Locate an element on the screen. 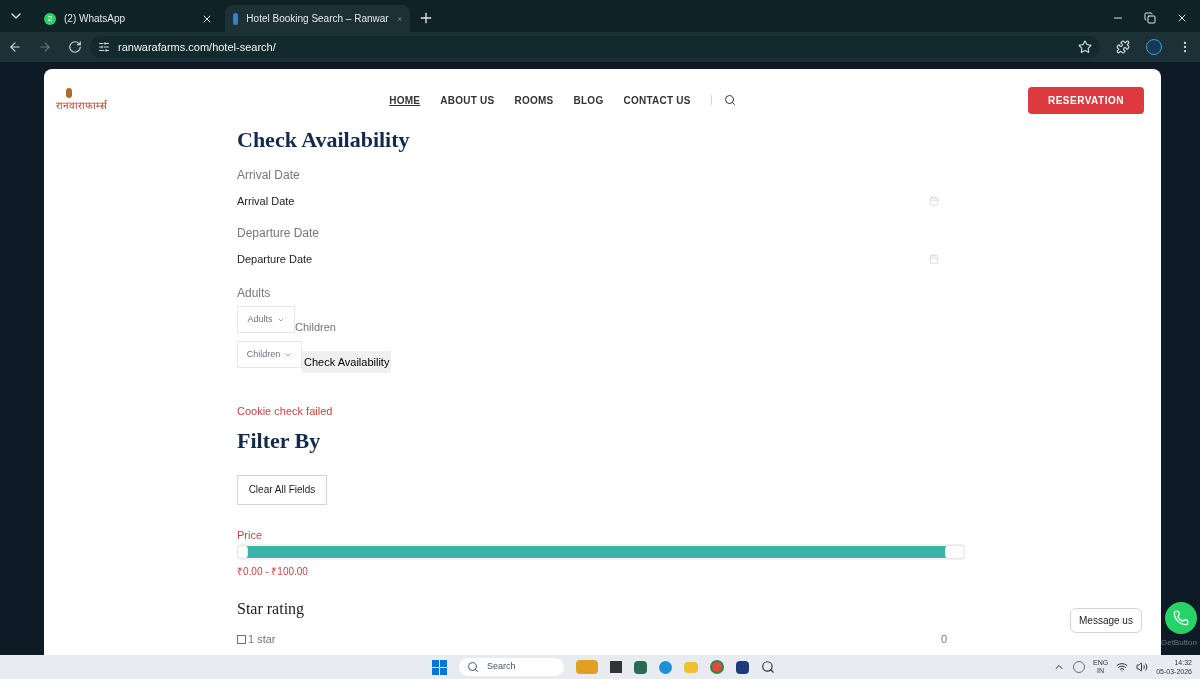 The image size is (1200, 679). nav-link: ROOMS is located at coordinates (534, 100).